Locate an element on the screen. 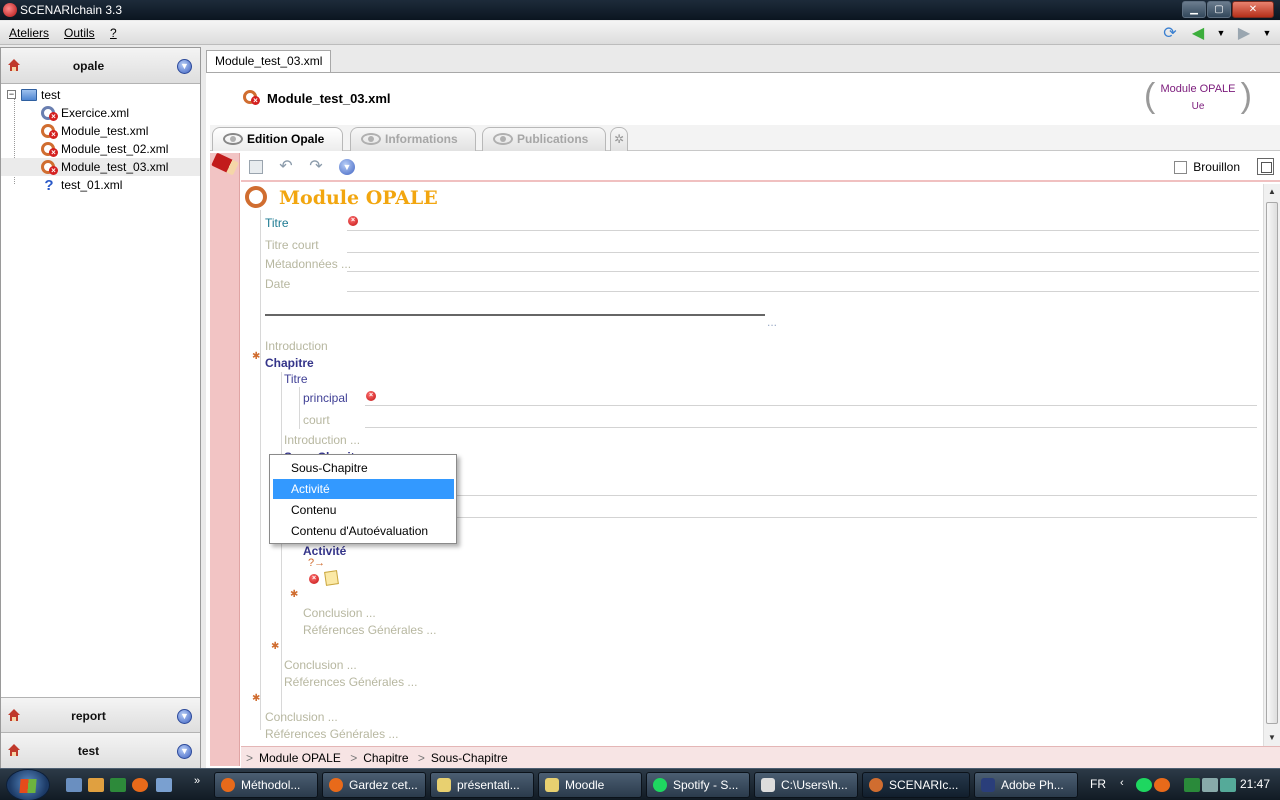  app-icon is located at coordinates (10, 10).